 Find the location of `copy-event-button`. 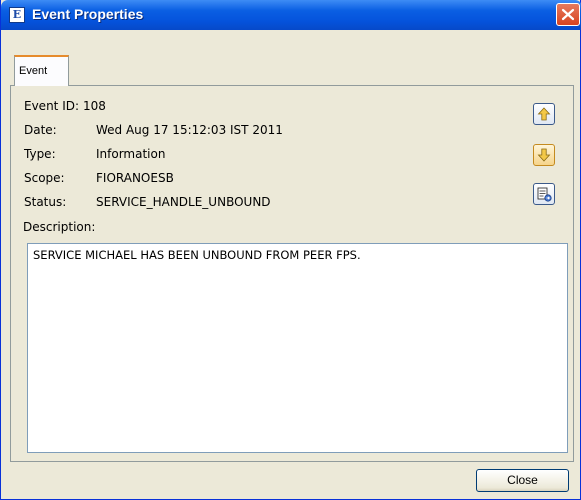

copy-event-button is located at coordinates (544, 194).